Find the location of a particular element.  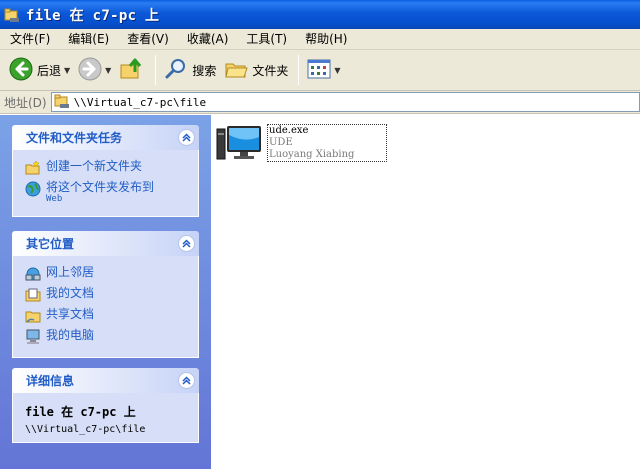

task-new-folder: 创建一个新文件夹 is located at coordinates (107, 167).